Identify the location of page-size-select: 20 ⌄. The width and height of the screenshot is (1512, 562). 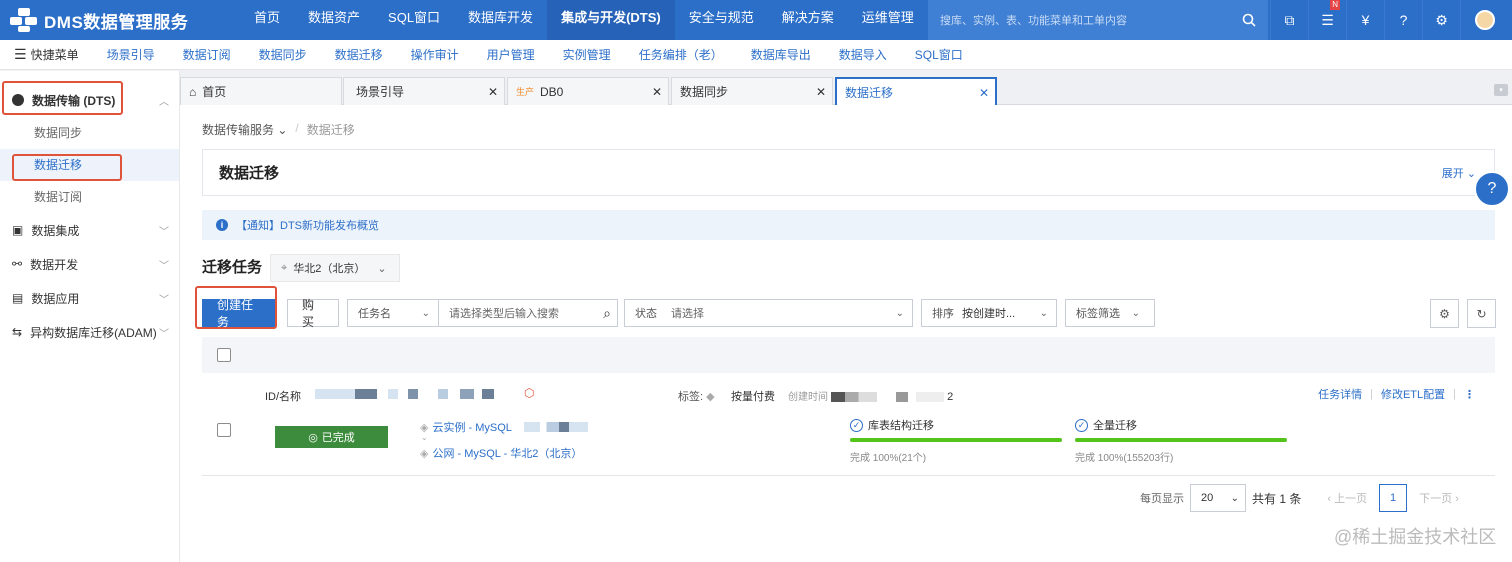
(1218, 498).